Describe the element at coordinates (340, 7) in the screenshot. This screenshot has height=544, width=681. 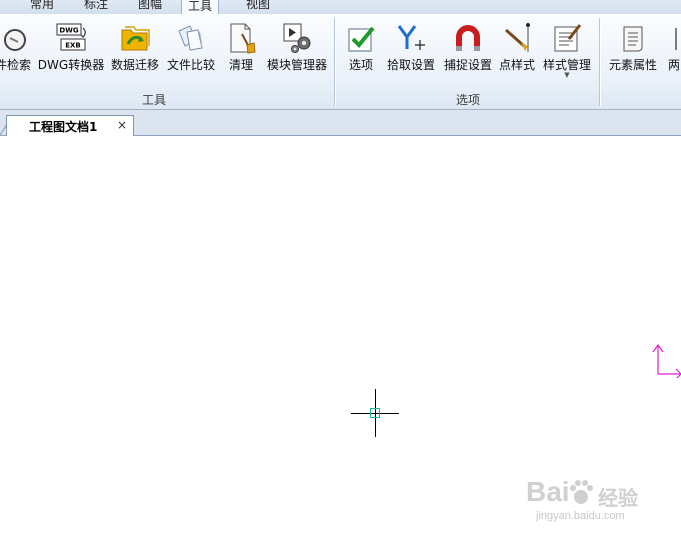
I see `ribbon-tab-row: 常用 标注 图幅 工具 视图` at that location.